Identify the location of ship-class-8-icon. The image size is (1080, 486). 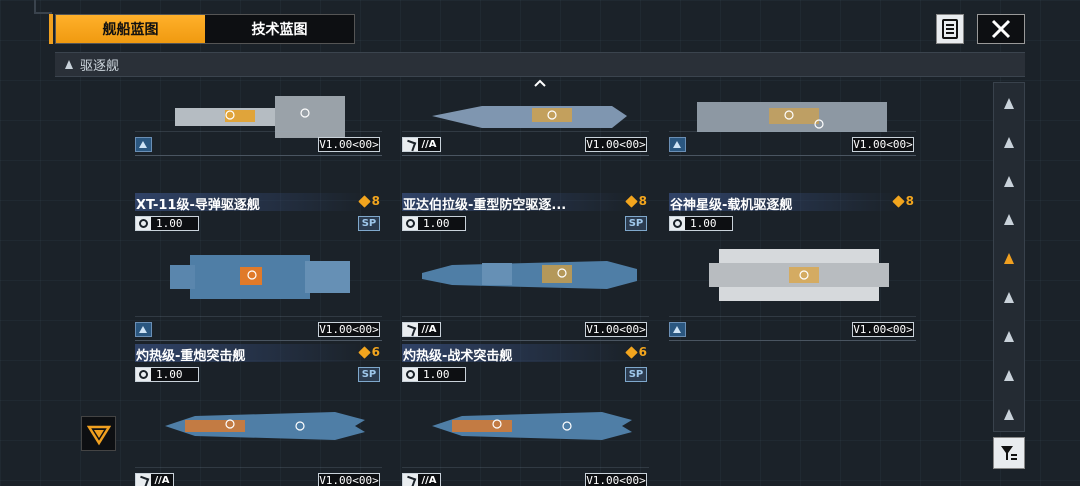
(1009, 375).